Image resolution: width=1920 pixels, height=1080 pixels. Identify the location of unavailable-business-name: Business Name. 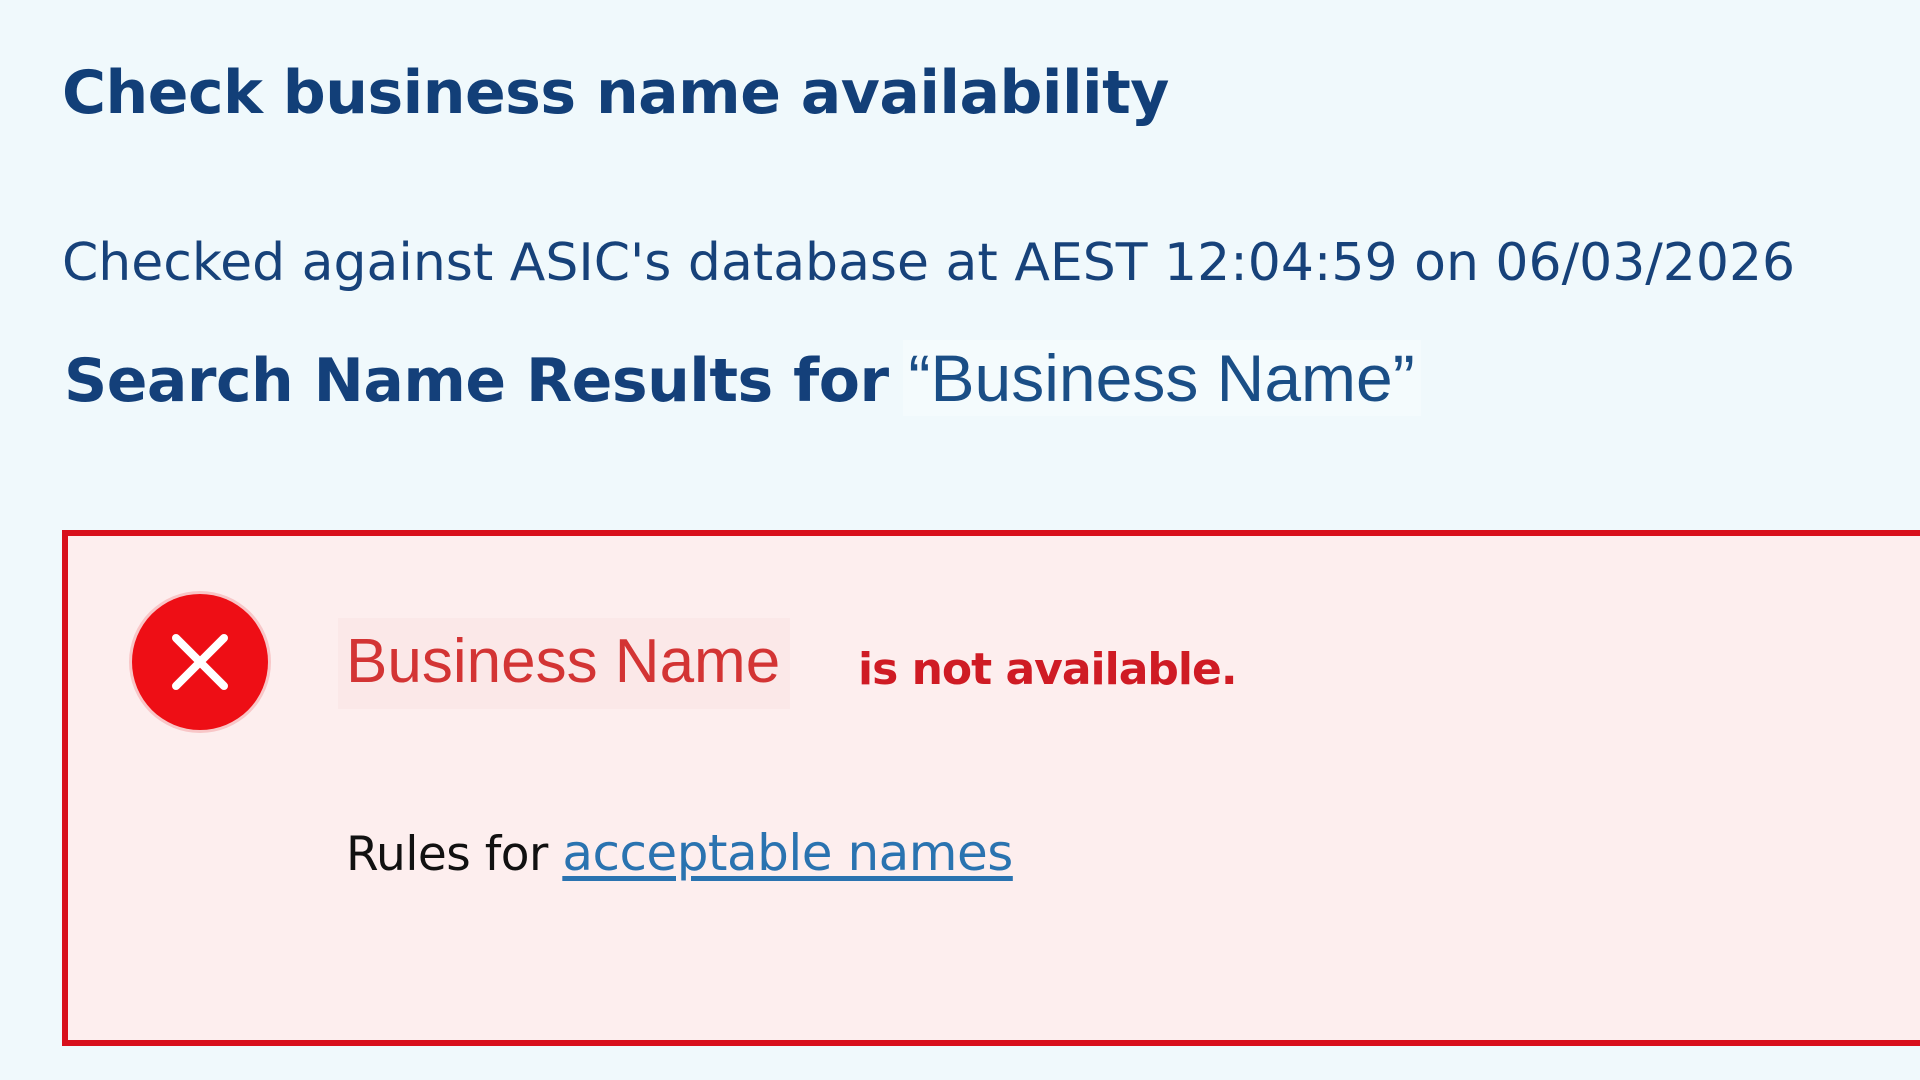
(564, 663).